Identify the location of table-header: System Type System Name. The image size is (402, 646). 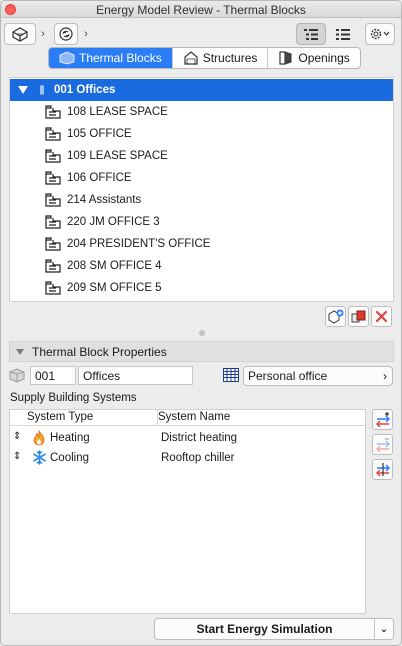
(187, 418).